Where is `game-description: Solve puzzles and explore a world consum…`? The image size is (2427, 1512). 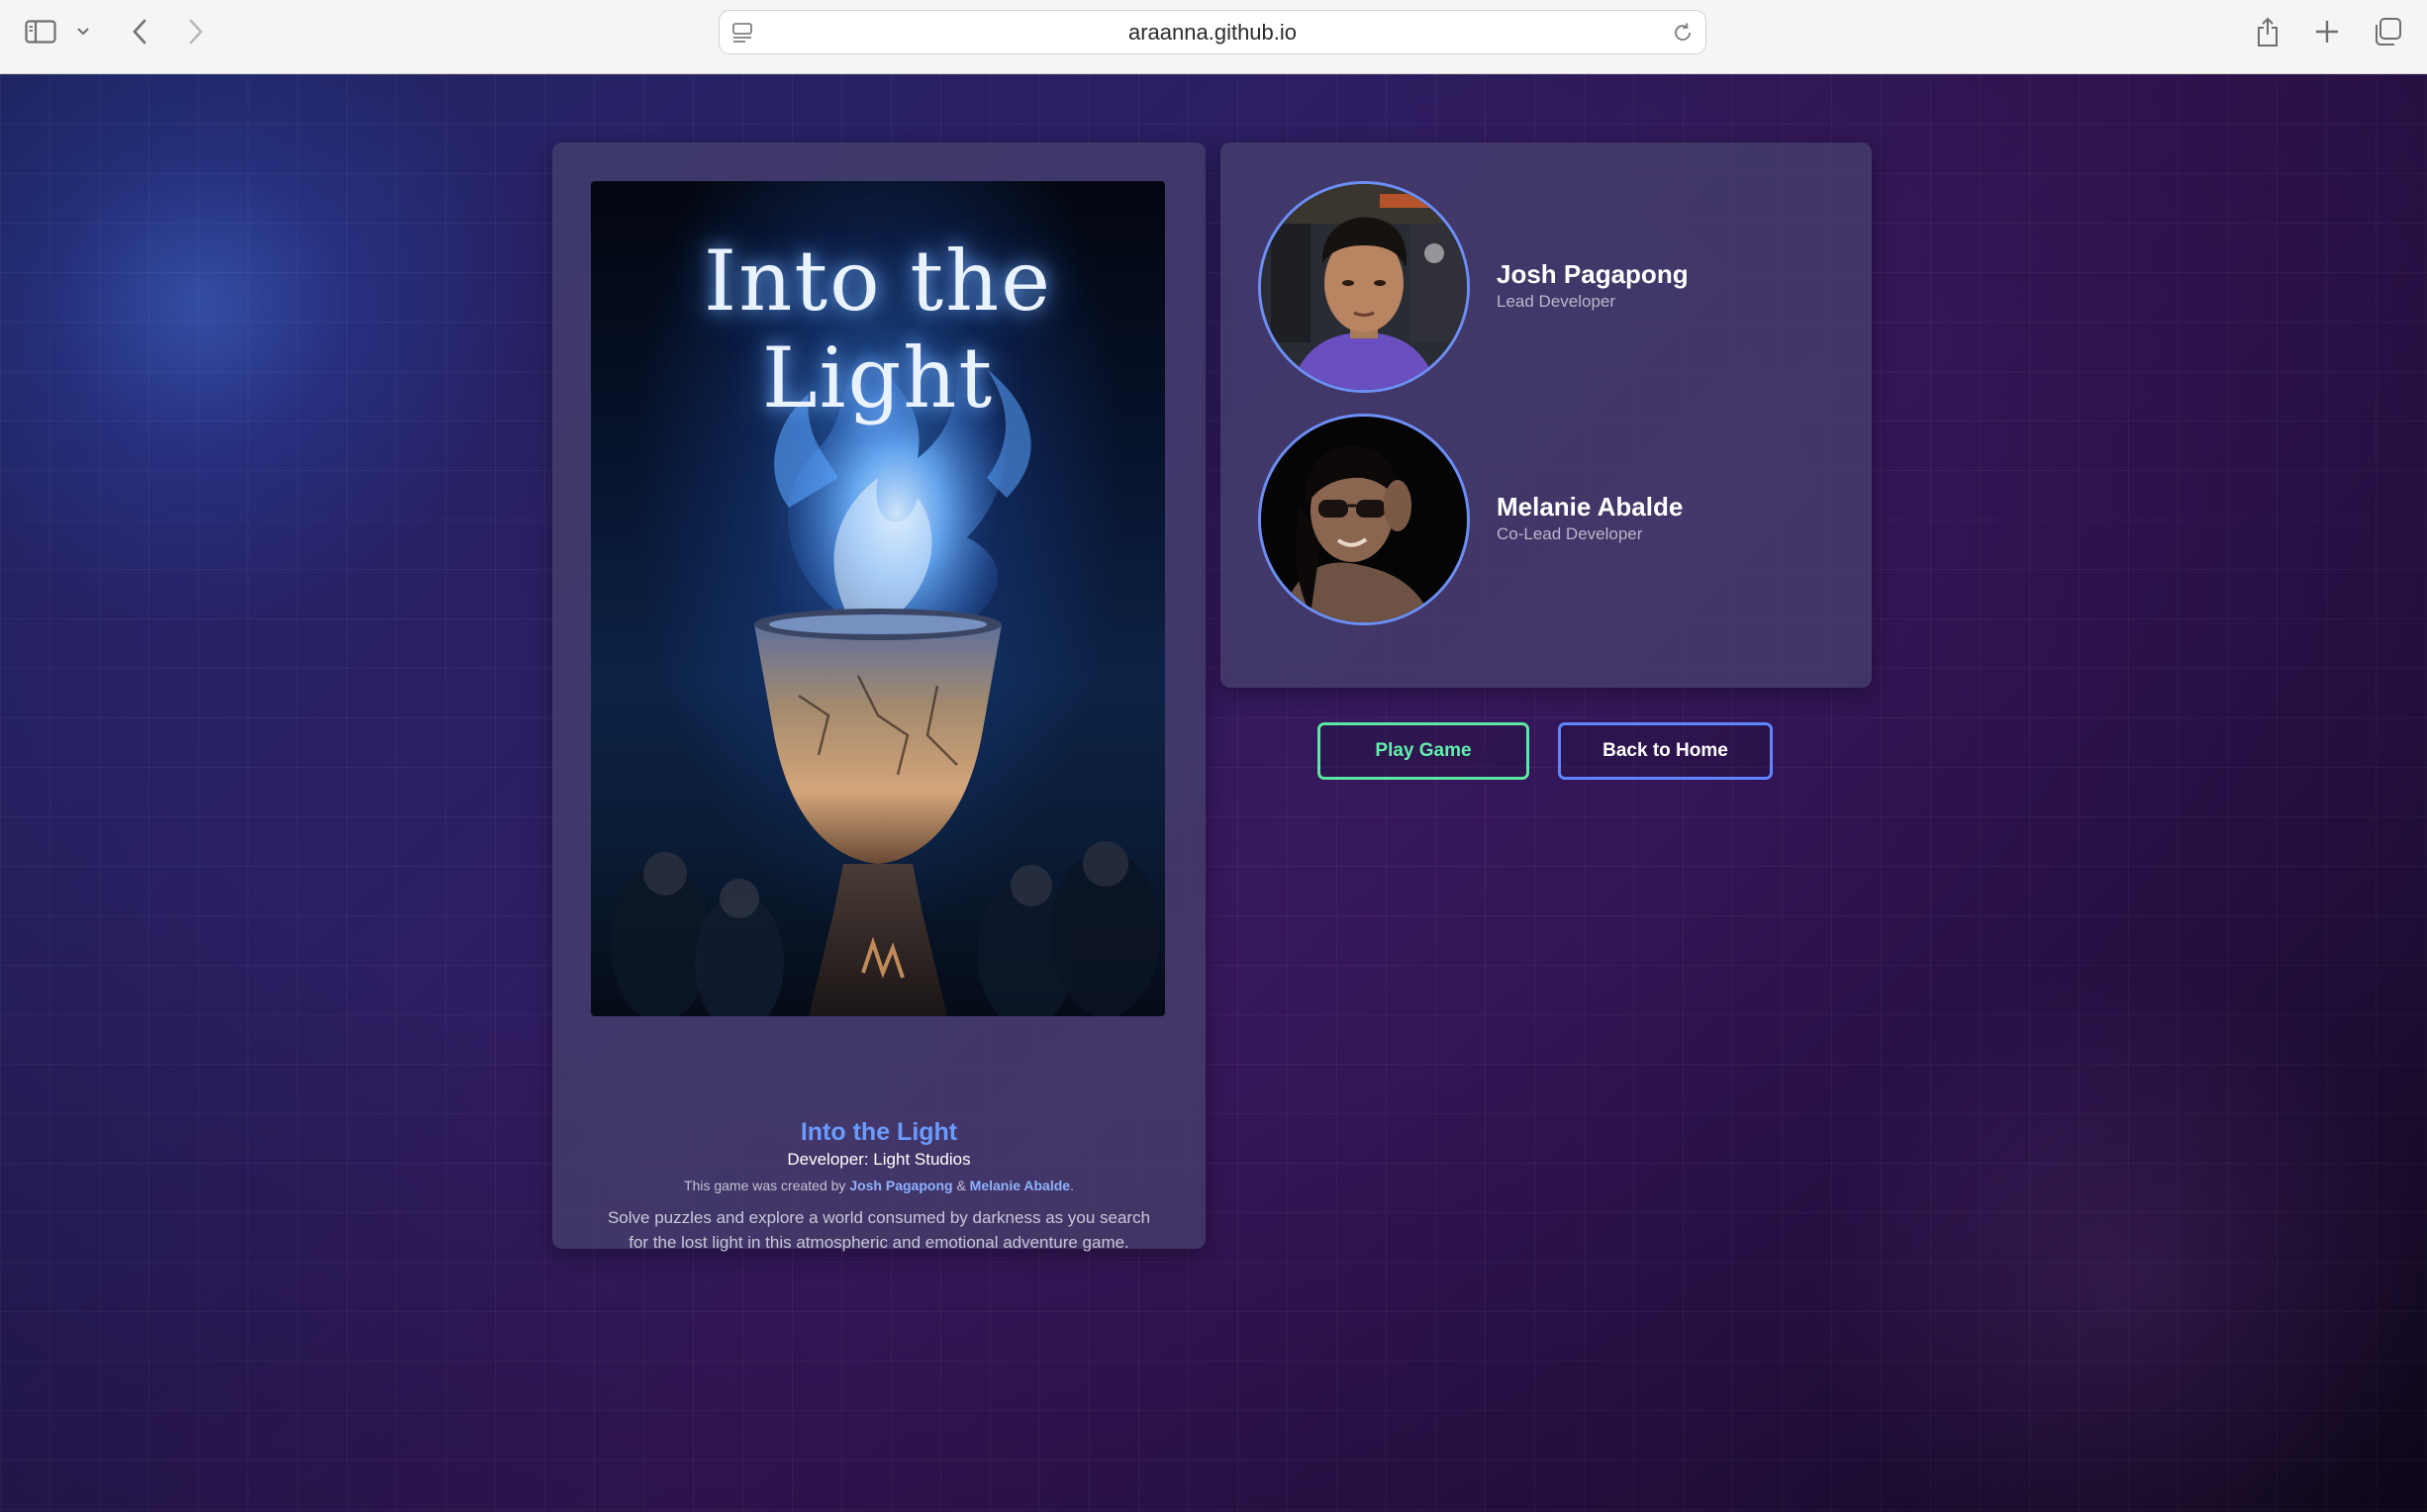 game-description: Solve puzzles and explore a world consum… is located at coordinates (879, 1230).